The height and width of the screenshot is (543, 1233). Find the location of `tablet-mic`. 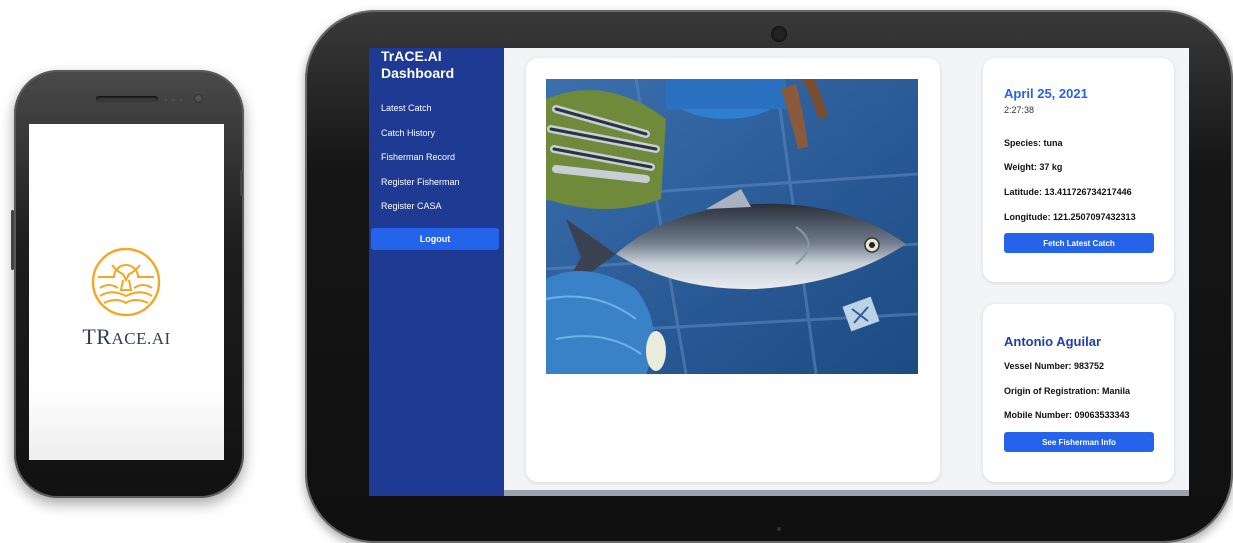

tablet-mic is located at coordinates (779, 529).